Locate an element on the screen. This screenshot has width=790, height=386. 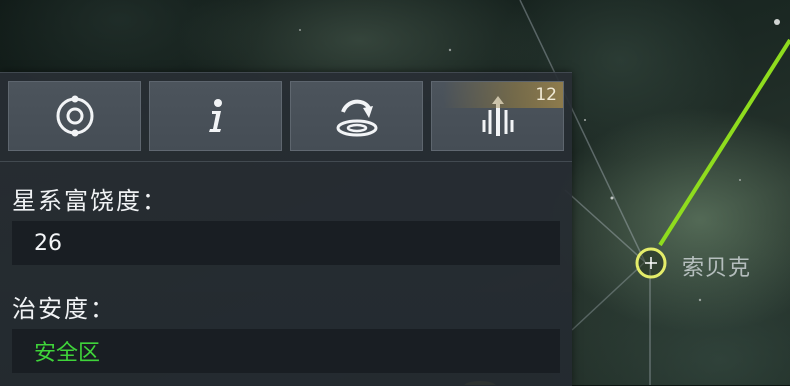
system-node-sobek is located at coordinates (651, 263).